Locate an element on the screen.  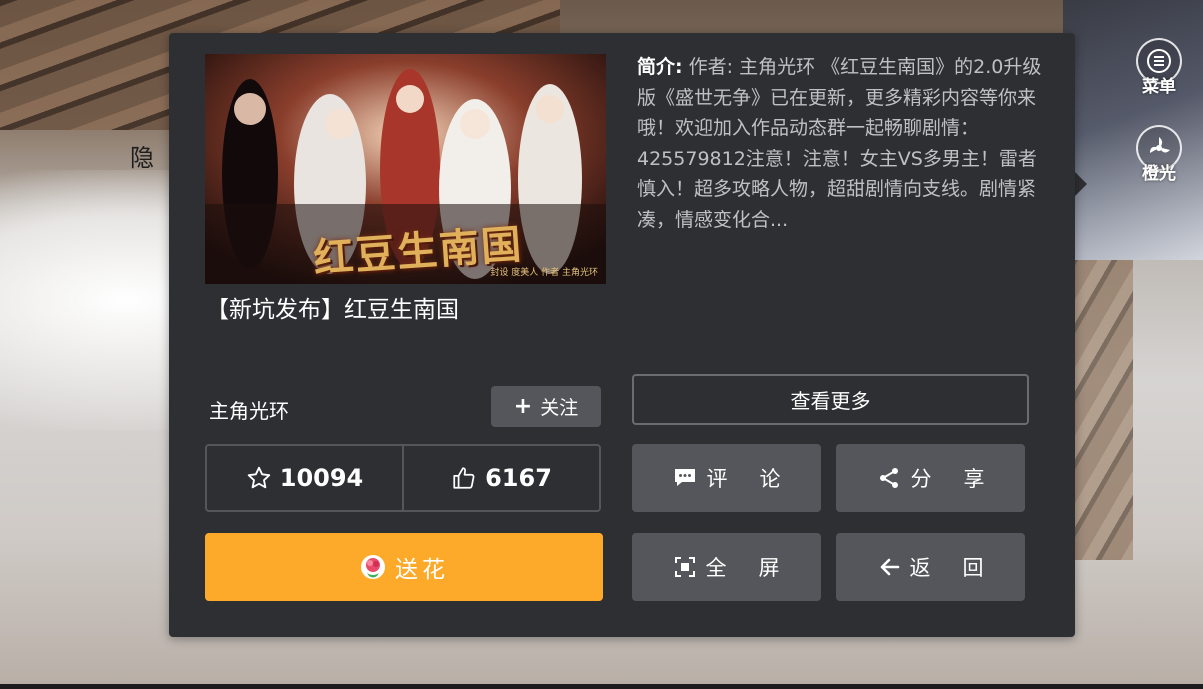
bottom-bar is located at coordinates (601, 686).